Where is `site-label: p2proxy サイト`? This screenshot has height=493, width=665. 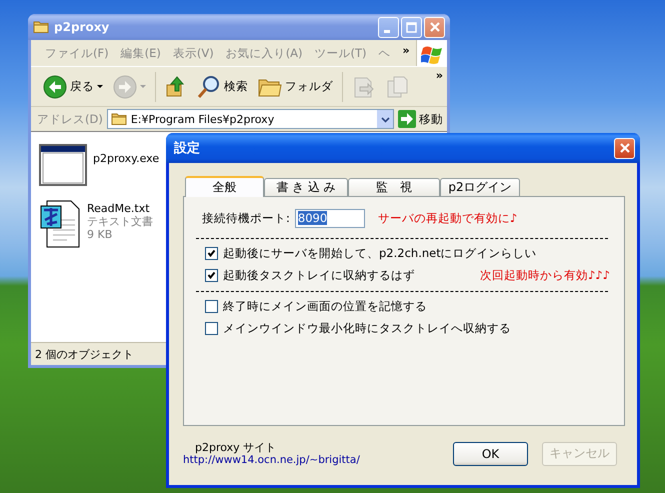 site-label: p2proxy サイト is located at coordinates (236, 447).